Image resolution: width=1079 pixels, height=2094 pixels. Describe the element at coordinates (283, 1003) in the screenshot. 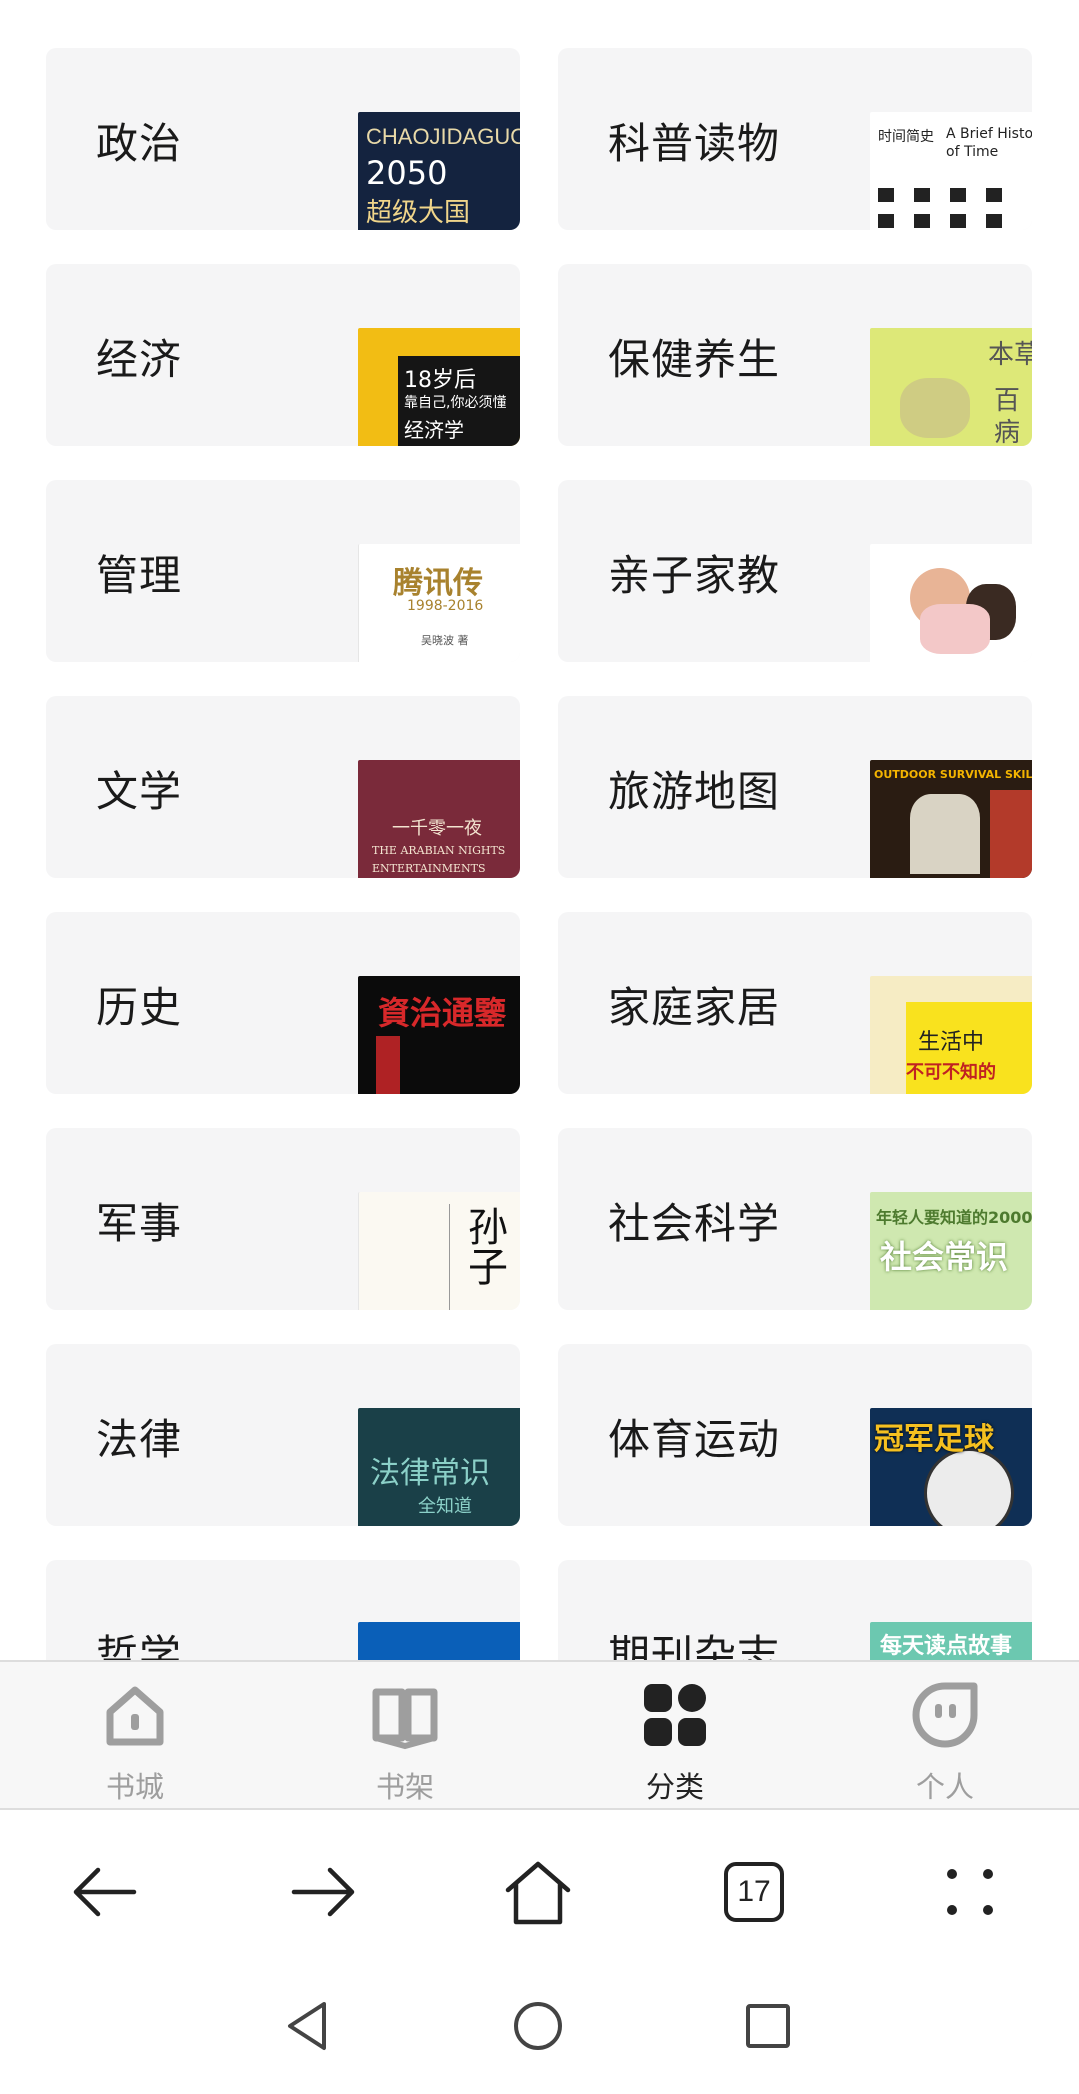

I see `category-card-history: 历史 資治通鑒` at that location.